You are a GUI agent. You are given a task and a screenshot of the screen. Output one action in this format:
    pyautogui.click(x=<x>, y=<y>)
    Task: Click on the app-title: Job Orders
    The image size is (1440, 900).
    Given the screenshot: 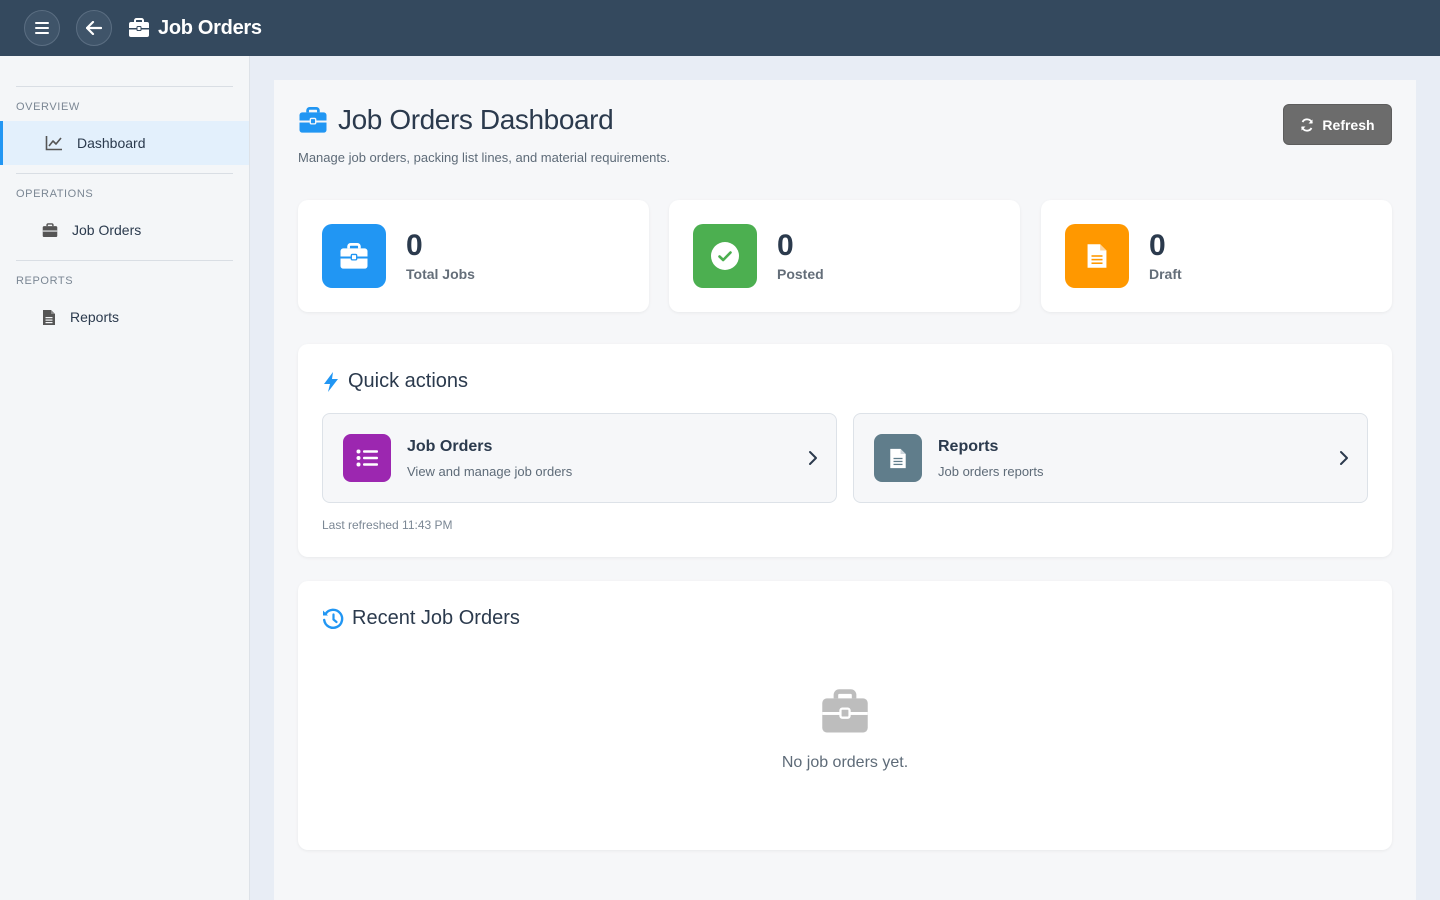 What is the action you would take?
    pyautogui.click(x=195, y=28)
    